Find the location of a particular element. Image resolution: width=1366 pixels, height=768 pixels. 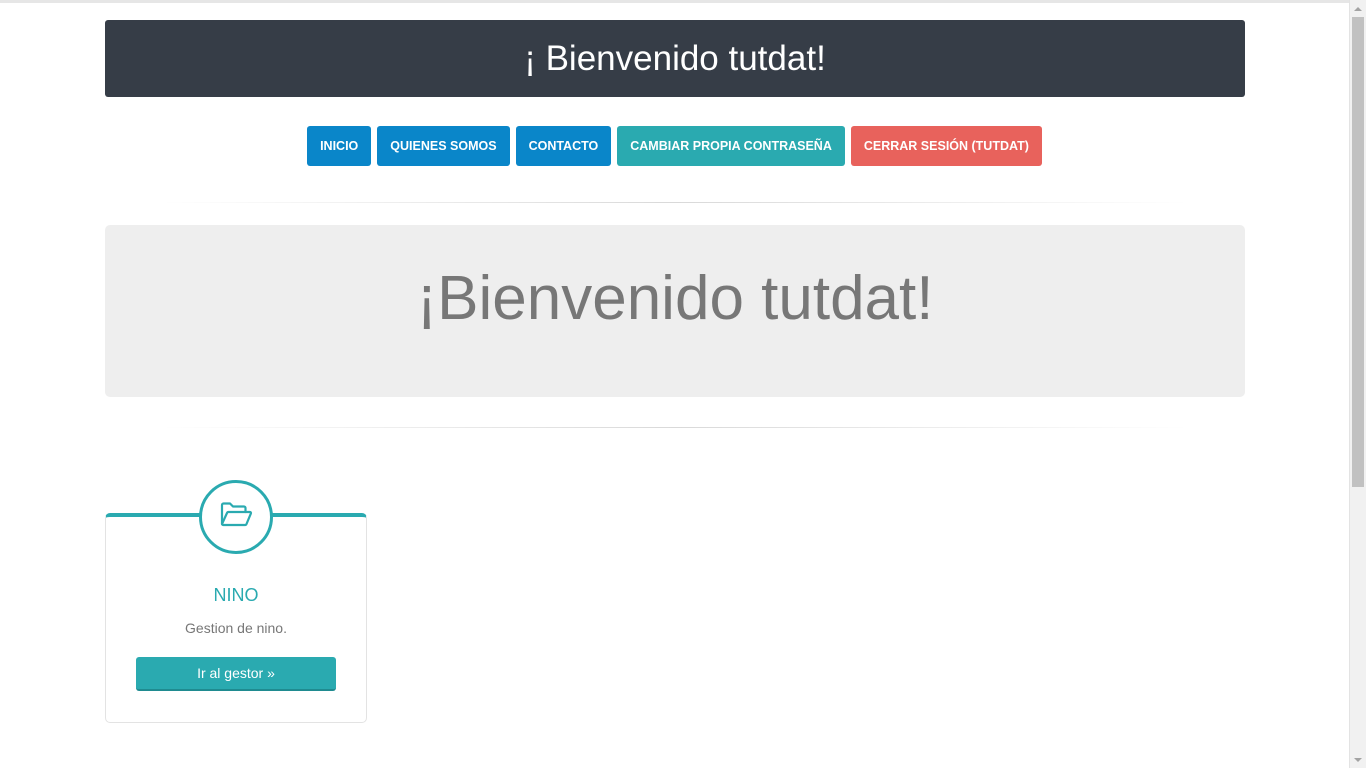

scroll-up-arrow-icon is located at coordinates (1358, 8).